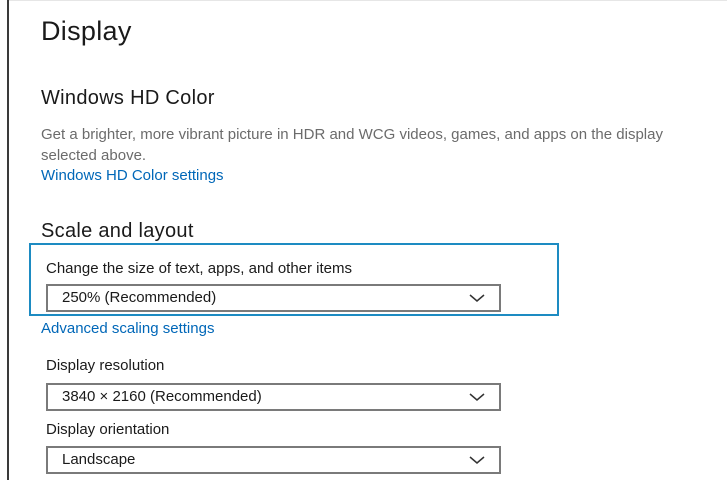  I want to click on scale-dropdown: 250% (Recommended), so click(273, 298).